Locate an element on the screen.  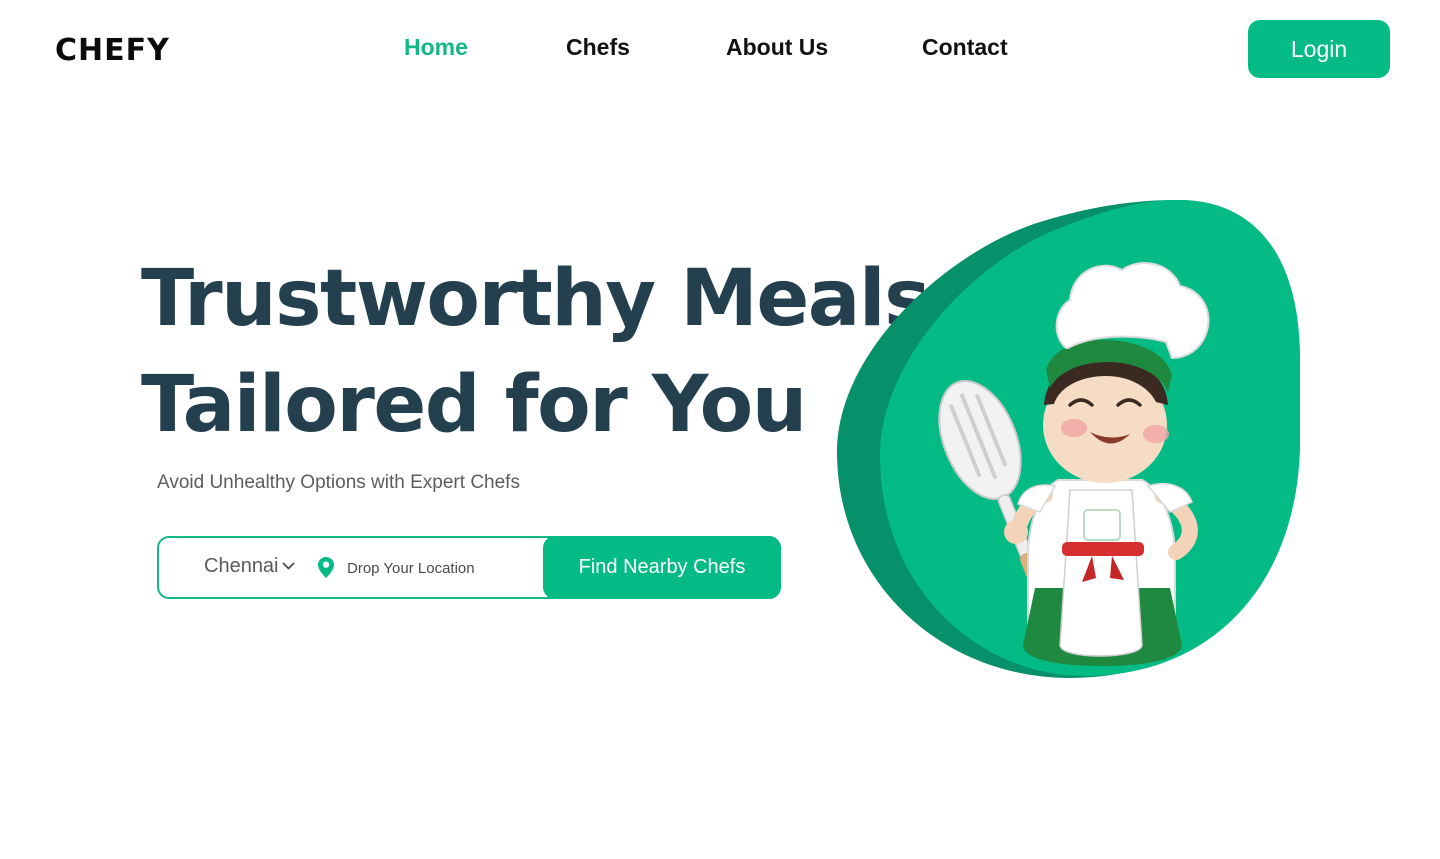
city-select: Chennai is located at coordinates (249, 566).